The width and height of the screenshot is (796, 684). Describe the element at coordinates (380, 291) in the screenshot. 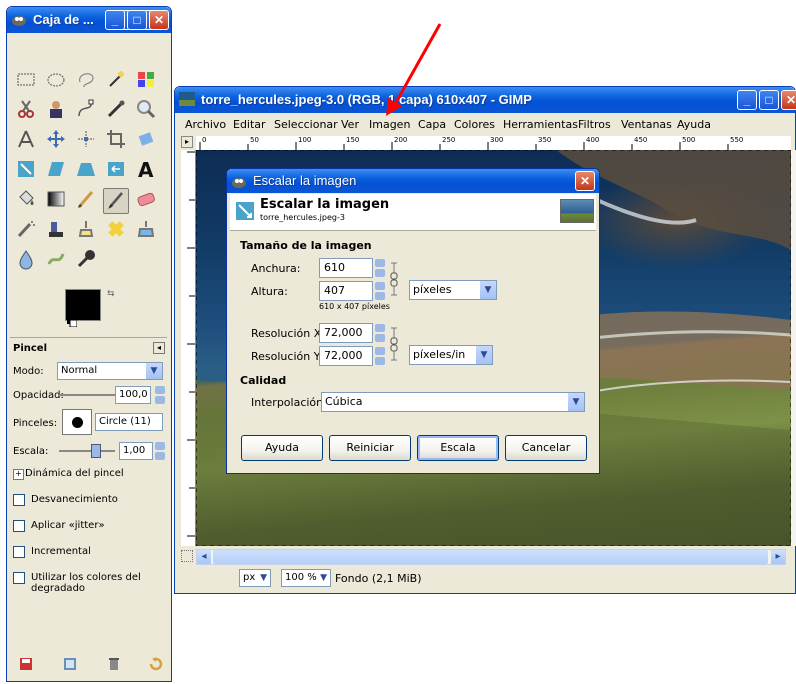

I see `height-spinner` at that location.